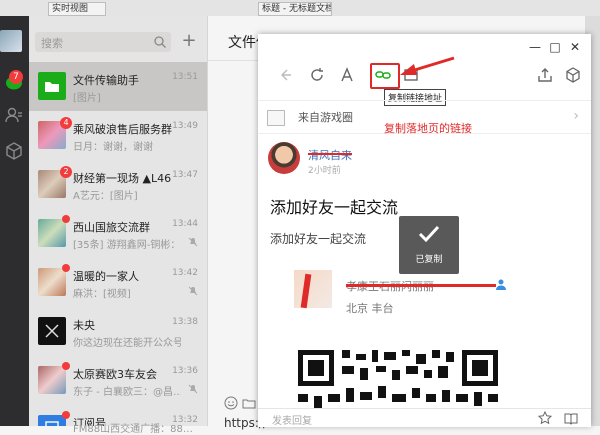  What do you see at coordinates (428, 128) in the screenshot?
I see `annotation-text: 复制落地页的链接` at bounding box center [428, 128].